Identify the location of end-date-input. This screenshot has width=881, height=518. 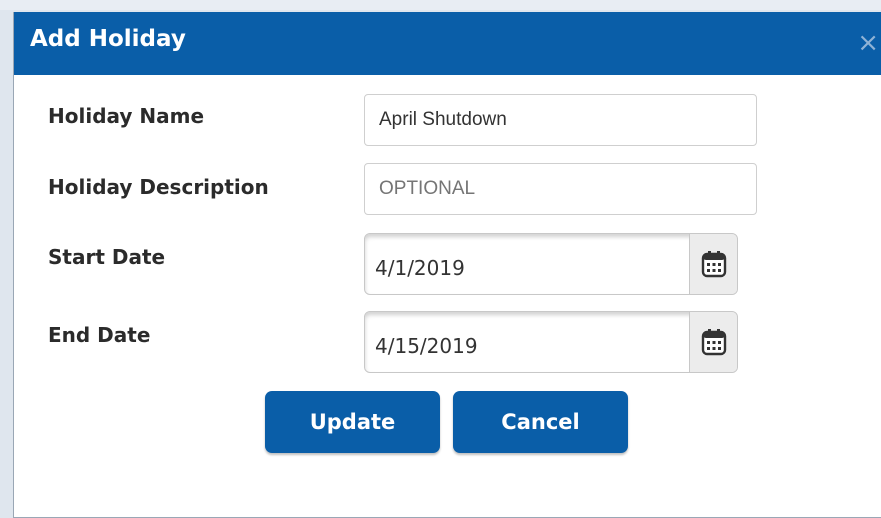
(527, 342).